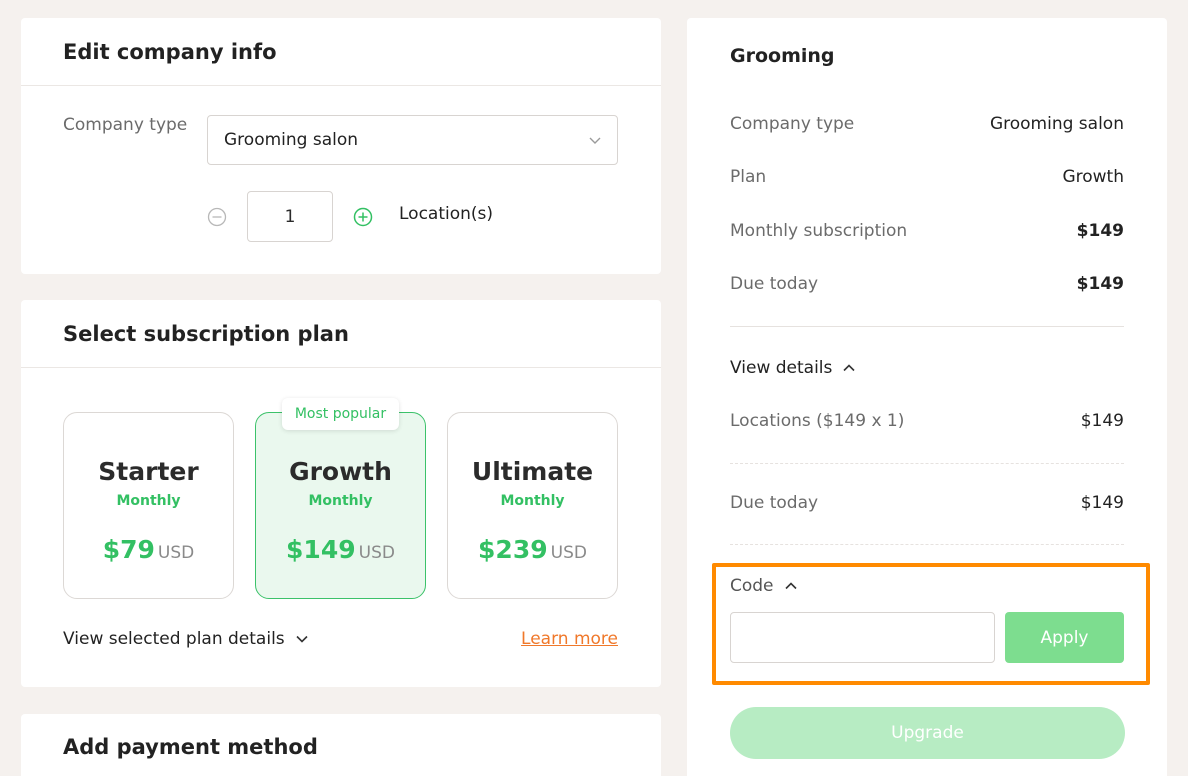 Image resolution: width=1188 pixels, height=776 pixels. I want to click on summary-row: Due today $149, so click(927, 284).